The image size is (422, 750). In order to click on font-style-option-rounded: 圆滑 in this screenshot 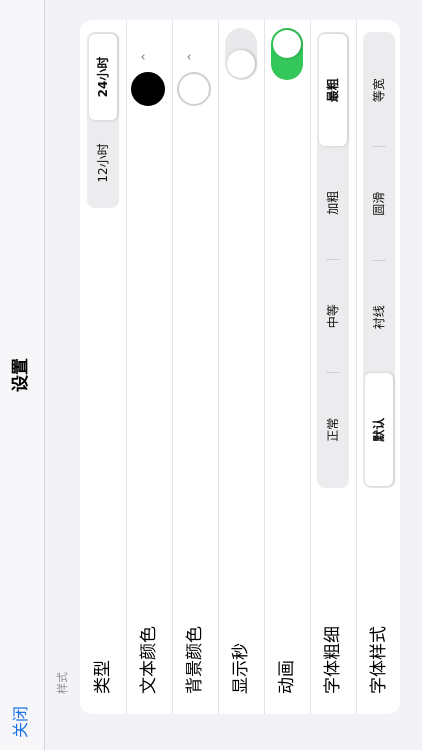, I will do `click(379, 204)`.